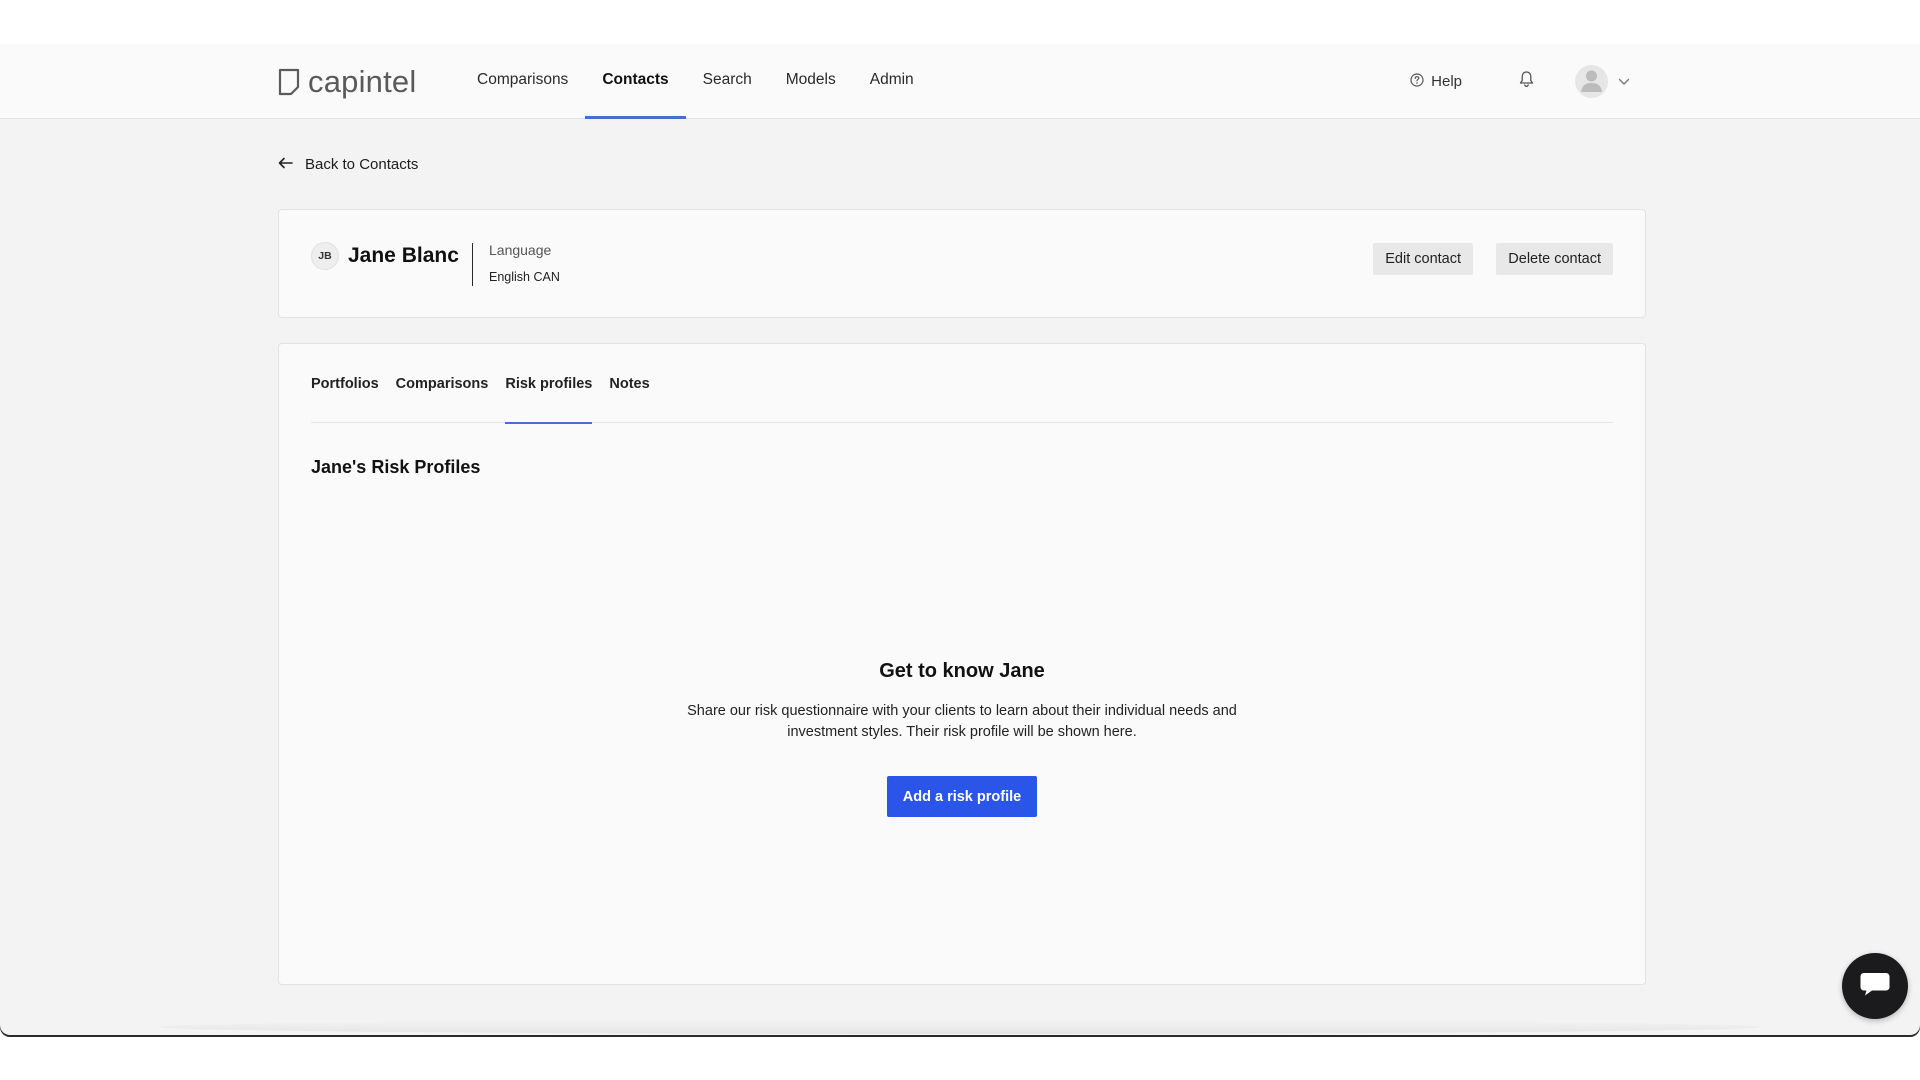 This screenshot has width=1920, height=1080. I want to click on back-to-contacts-link: Back to Contacts, so click(348, 164).